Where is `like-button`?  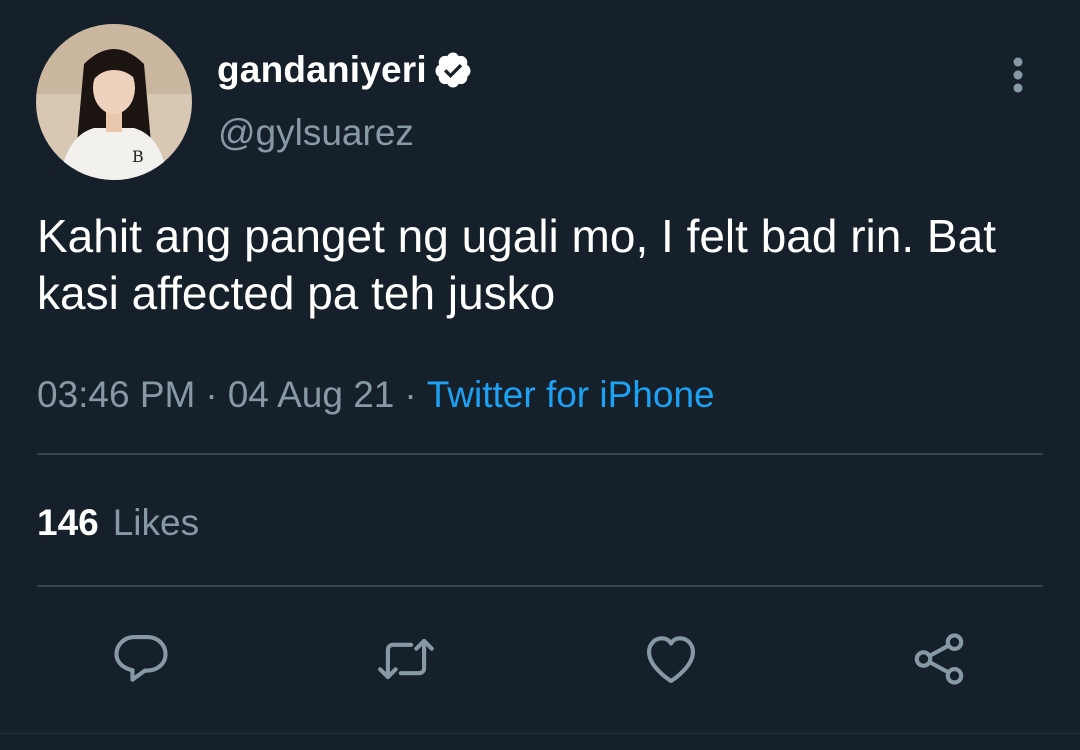
like-button is located at coordinates (671, 659).